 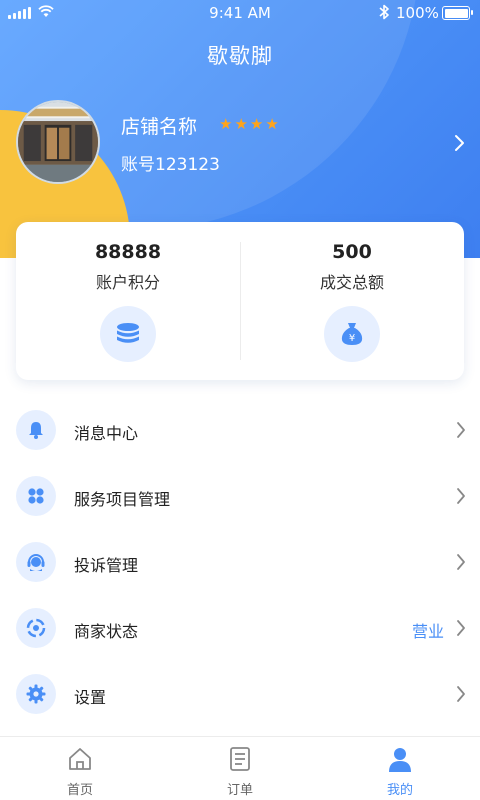 I want to click on shop-avatar, so click(x=58, y=142).